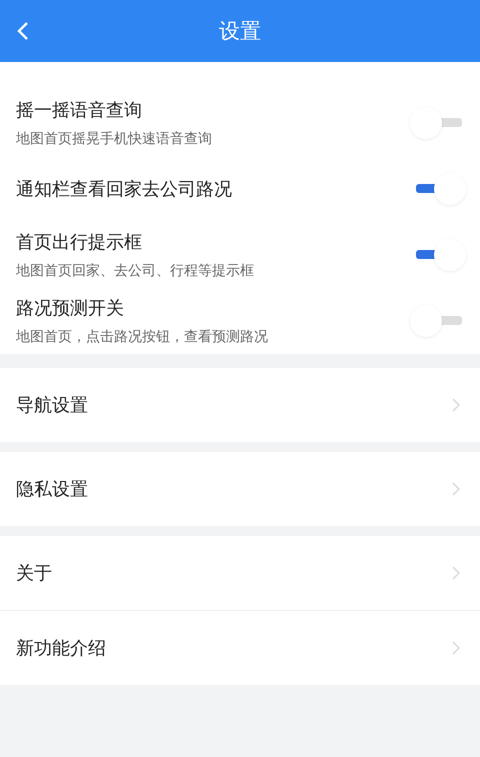  Describe the element at coordinates (70, 308) in the screenshot. I see `setting-title: 路况预测开关` at that location.